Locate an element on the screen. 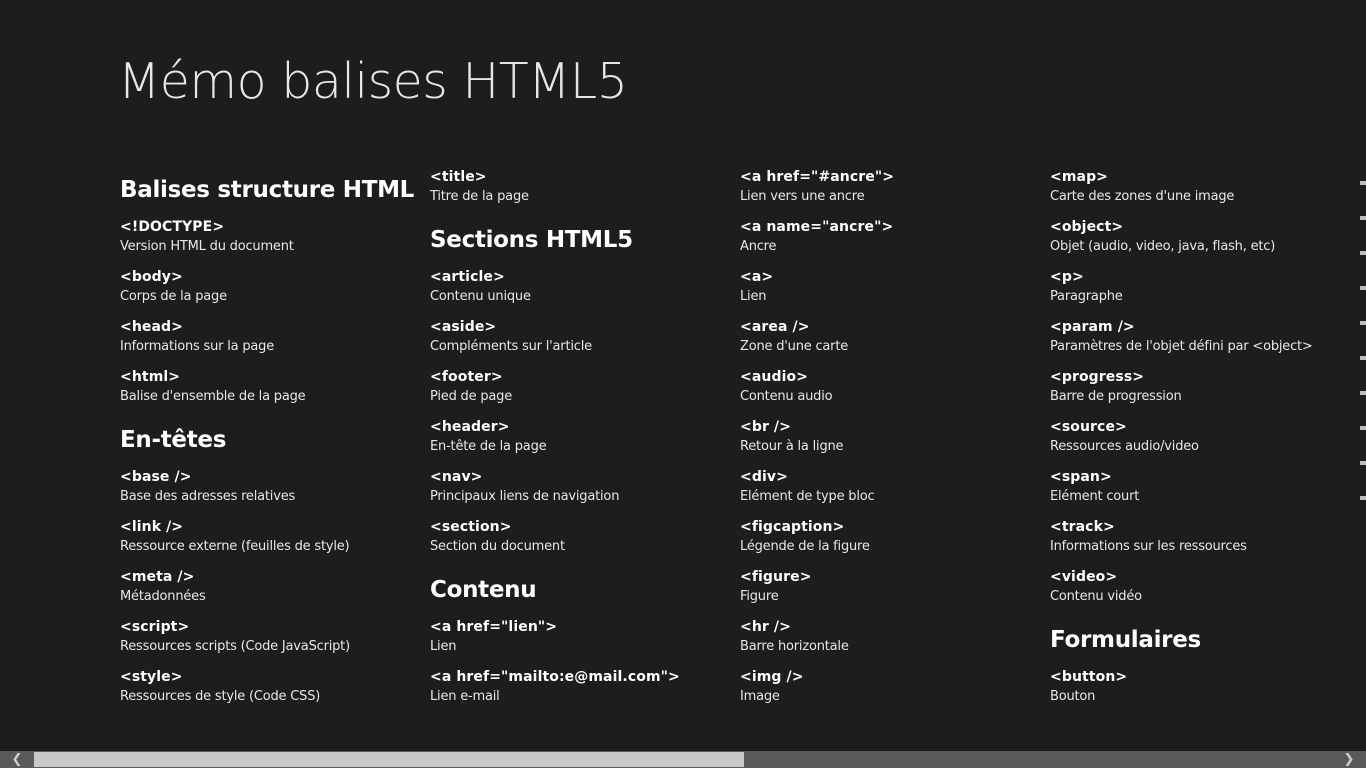 This screenshot has width=1366, height=768. section-header: Sections HTML5 is located at coordinates (531, 240).